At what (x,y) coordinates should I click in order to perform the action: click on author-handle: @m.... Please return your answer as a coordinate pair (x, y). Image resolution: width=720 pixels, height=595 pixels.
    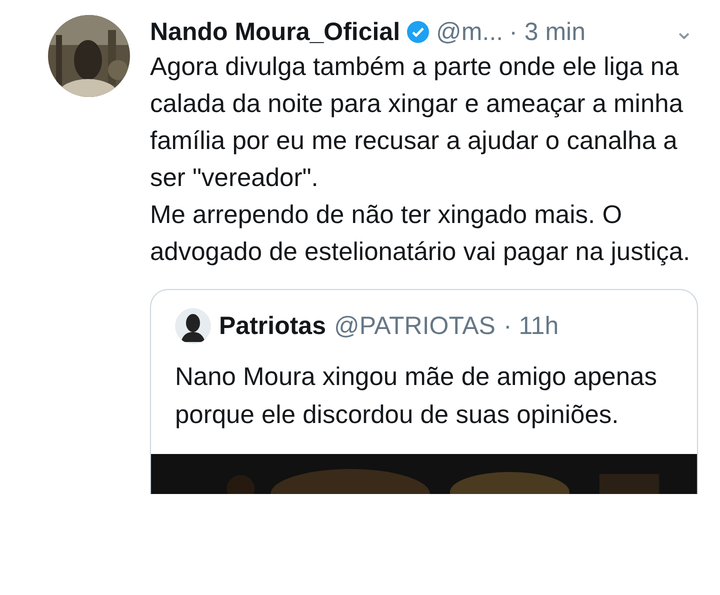
    Looking at the image, I should click on (470, 32).